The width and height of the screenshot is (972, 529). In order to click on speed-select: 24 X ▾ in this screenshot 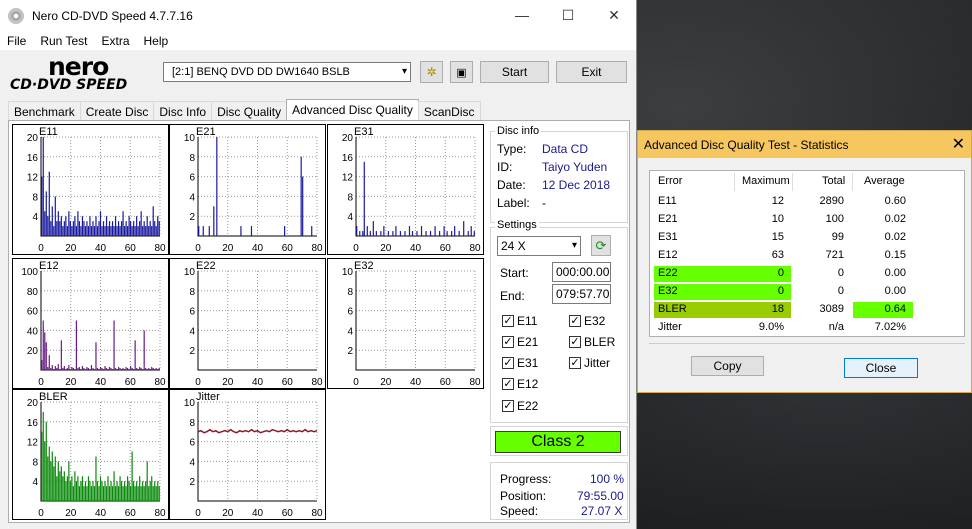, I will do `click(539, 246)`.